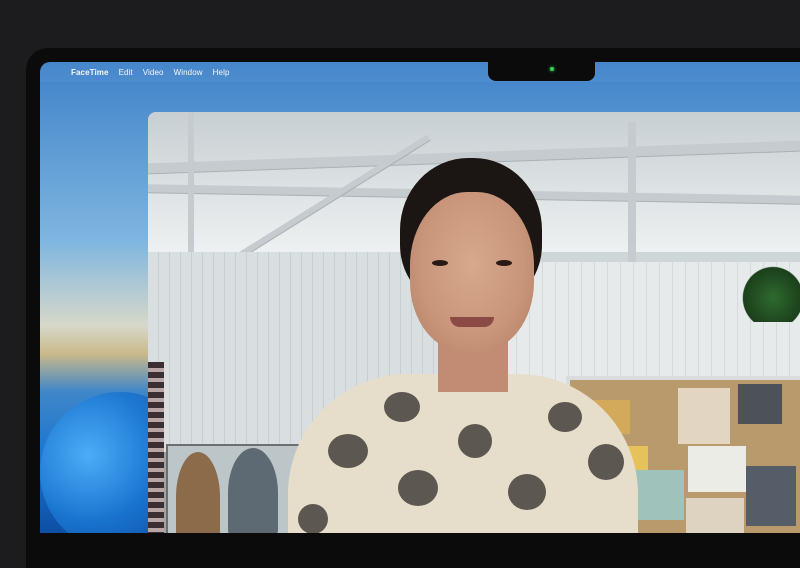 Image resolution: width=800 pixels, height=568 pixels. I want to click on plant, so click(769, 292).